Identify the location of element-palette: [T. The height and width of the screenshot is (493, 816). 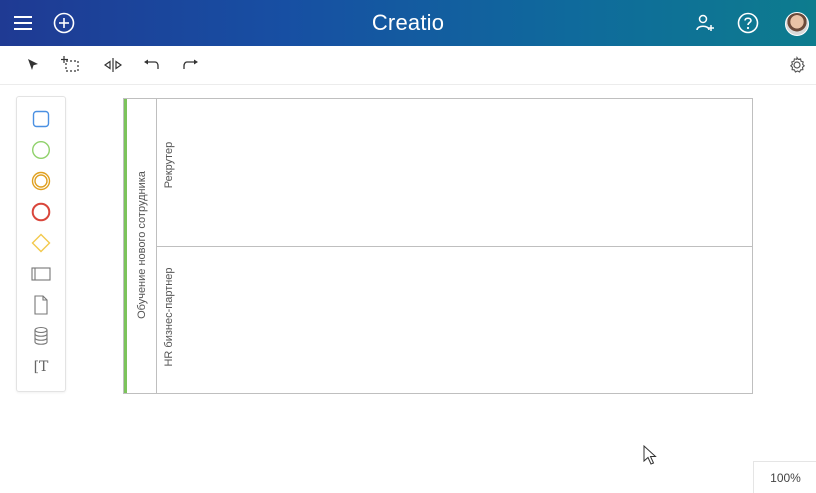
(41, 244).